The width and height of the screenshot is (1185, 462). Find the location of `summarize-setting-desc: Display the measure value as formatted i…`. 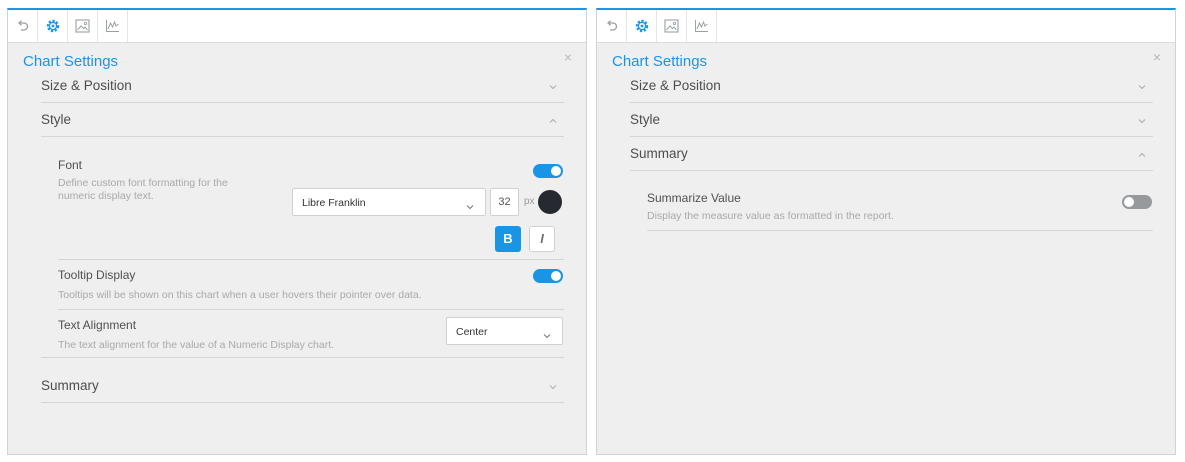

summarize-setting-desc: Display the measure value as formatted i… is located at coordinates (770, 216).